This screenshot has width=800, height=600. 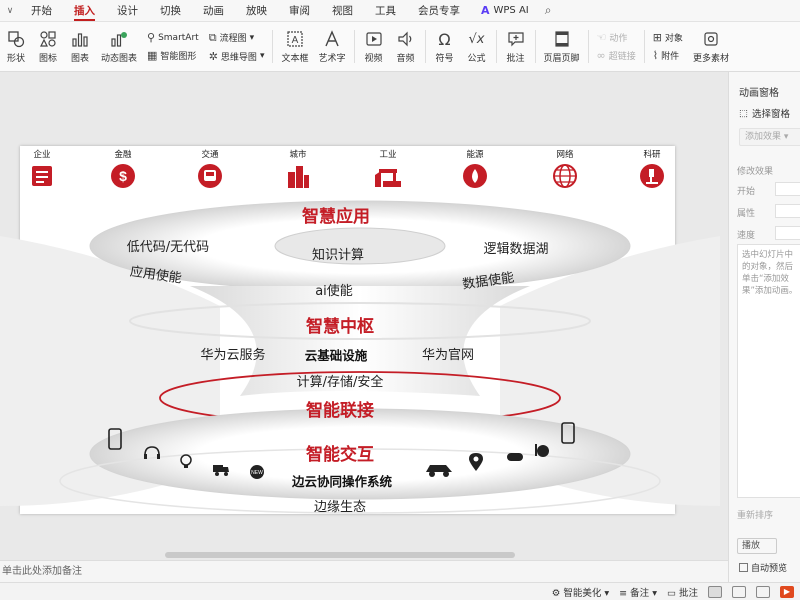 I want to click on animation-hint: 选中幻灯片中的对象，然后单击“添加效果”添加动画。, so click(x=770, y=273).